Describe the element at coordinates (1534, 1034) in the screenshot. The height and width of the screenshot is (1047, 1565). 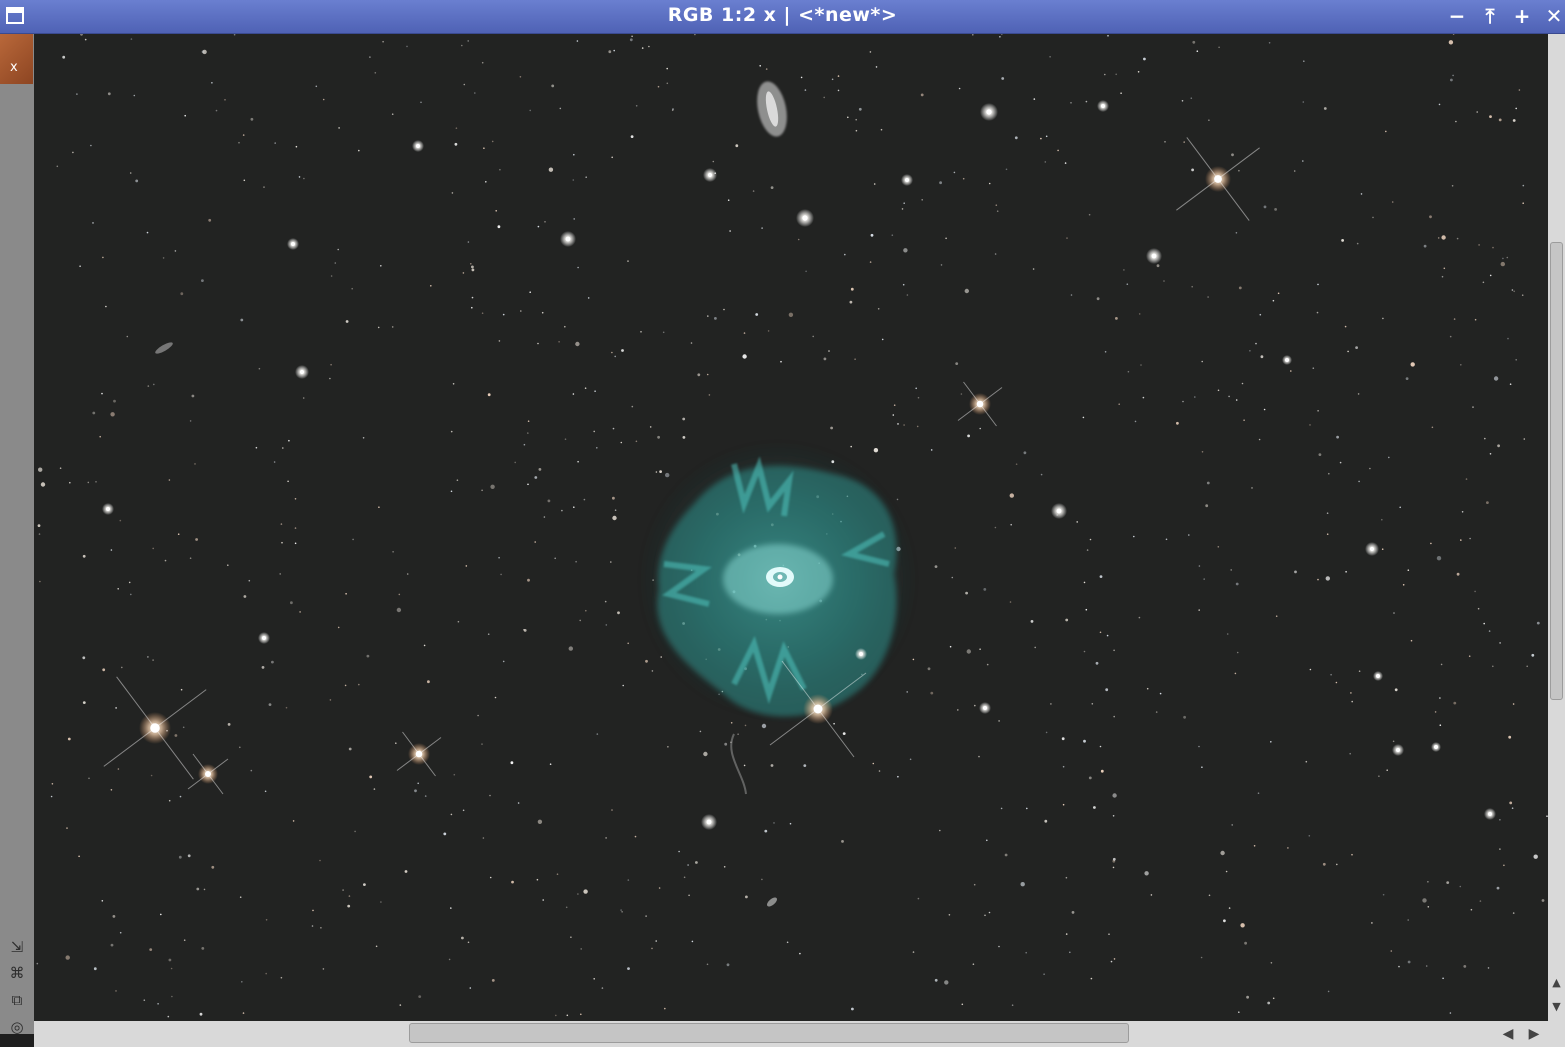
I see `scroll-right-arrow-icon: ▶` at that location.